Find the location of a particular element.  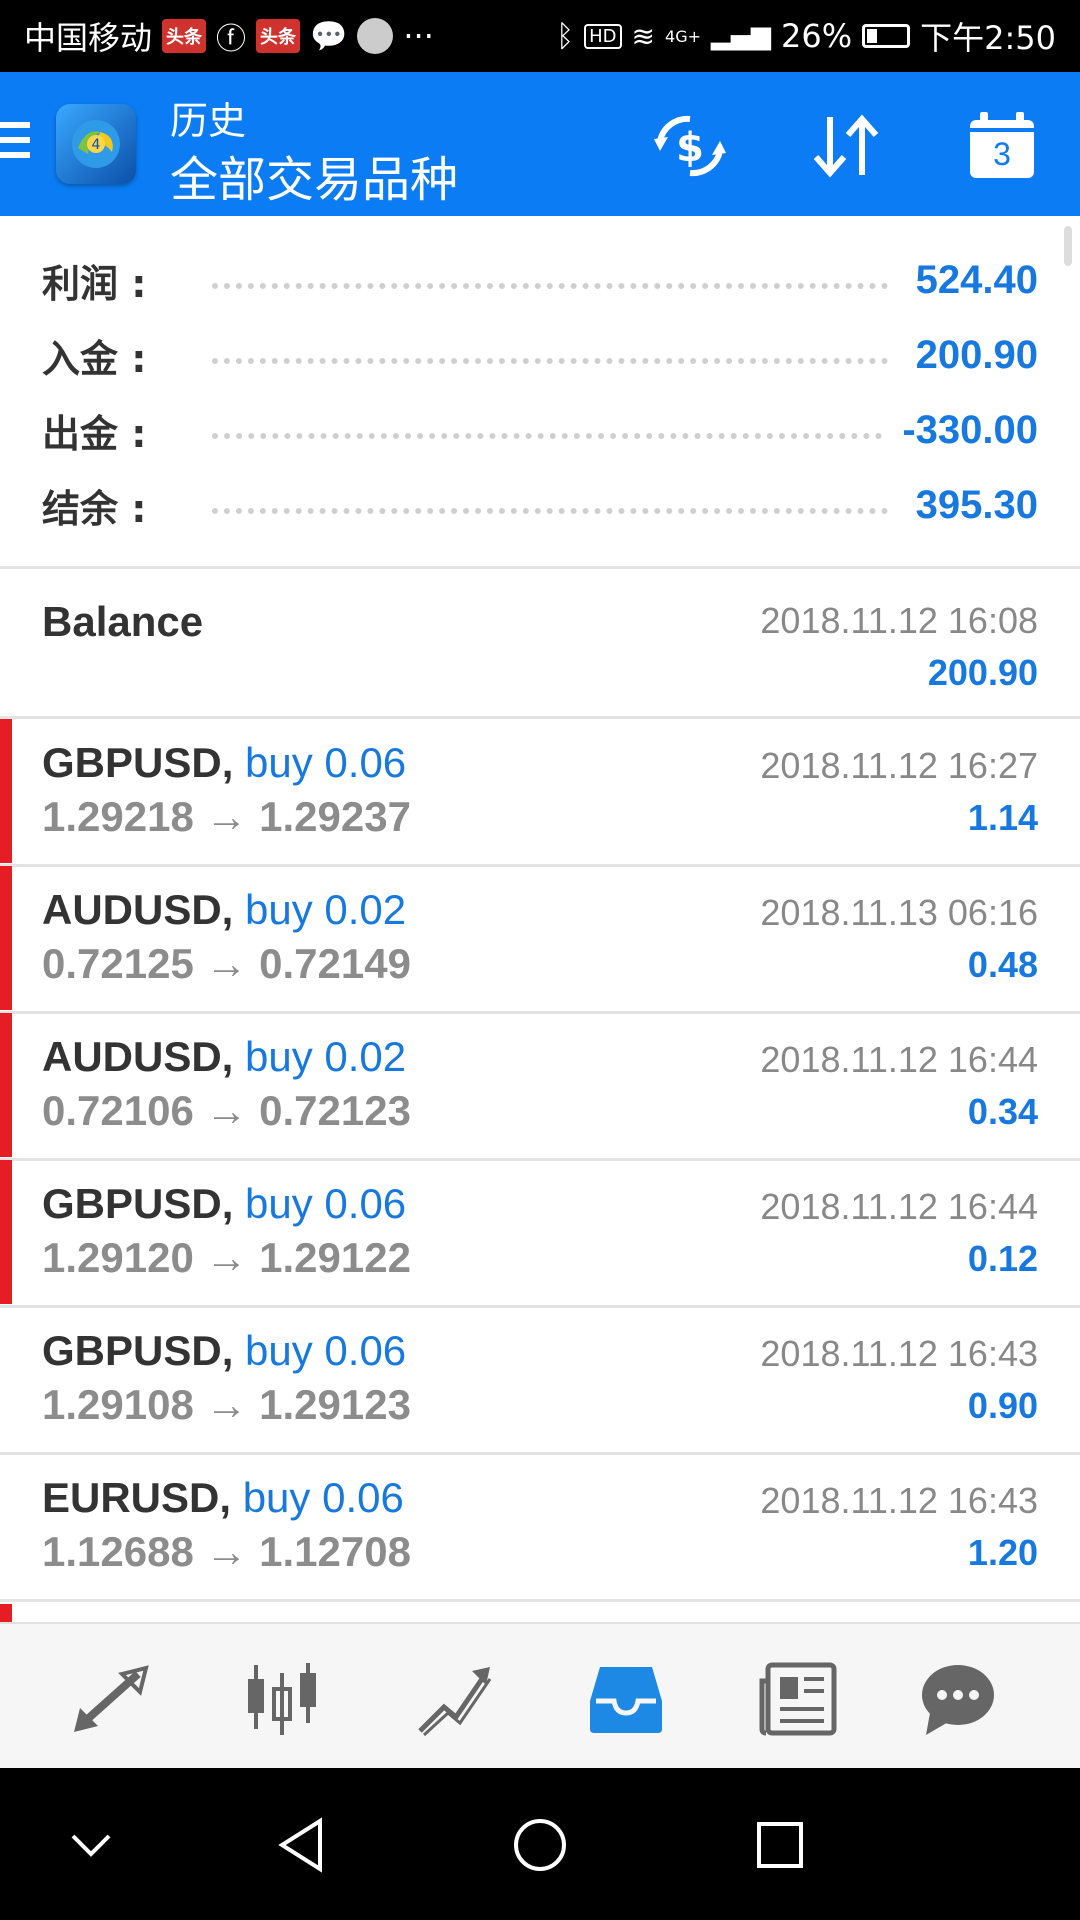

summary-row-withdrawal: 出金 : -330.00 is located at coordinates (540, 430).